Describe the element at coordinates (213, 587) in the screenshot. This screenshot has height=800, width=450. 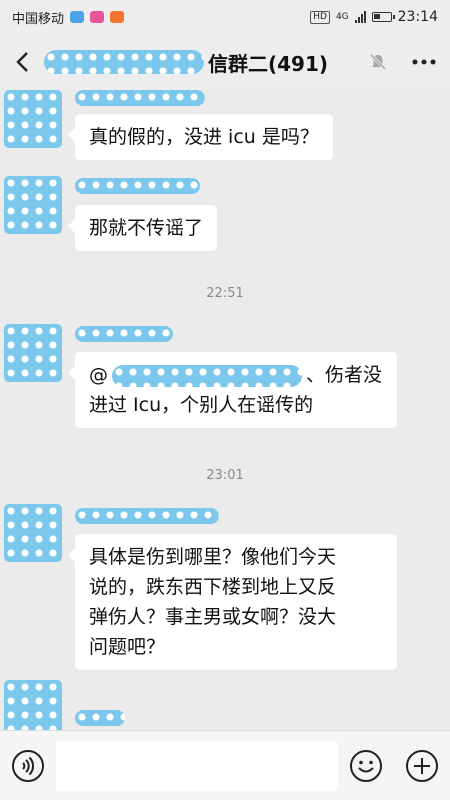
I see `message-text: 说的，跌东西下楼到地上又反` at that location.